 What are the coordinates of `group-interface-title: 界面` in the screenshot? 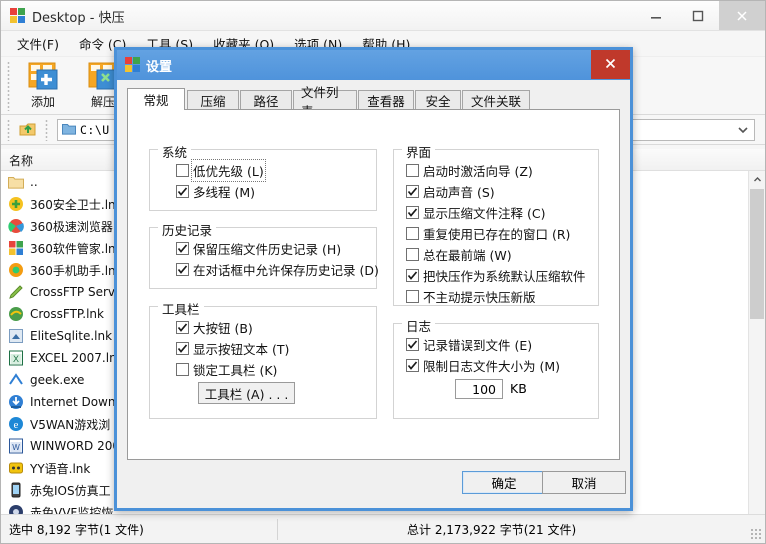 It's located at (419, 151).